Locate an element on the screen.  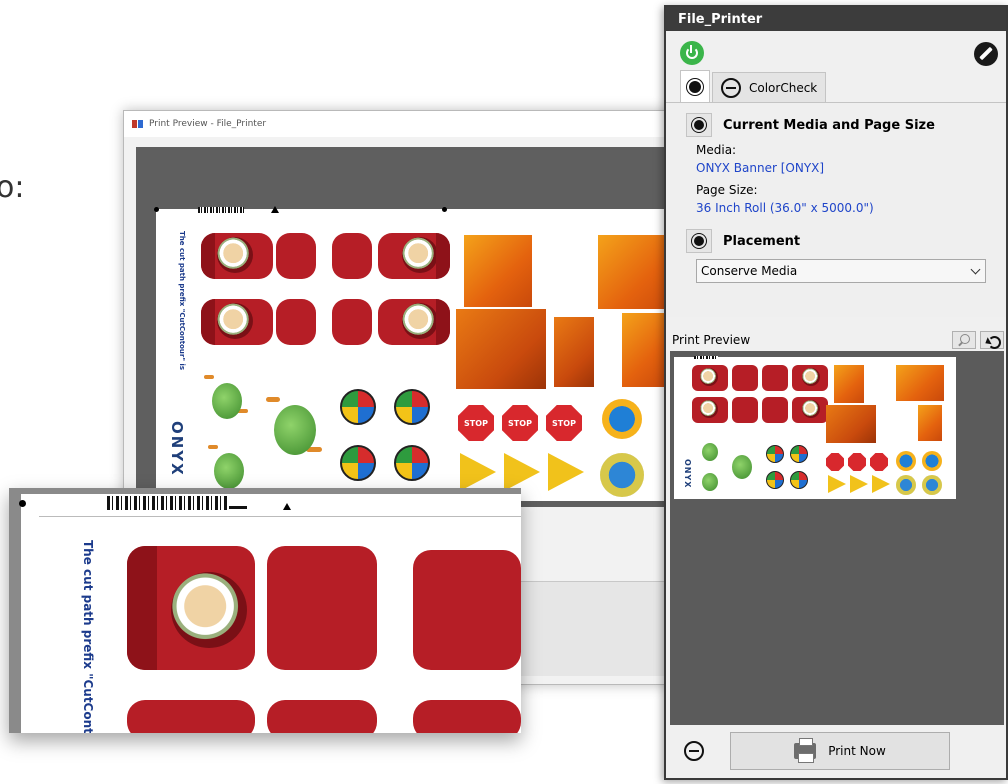
media-value-link: ONYX Banner [ONYX] is located at coordinates (842, 168).